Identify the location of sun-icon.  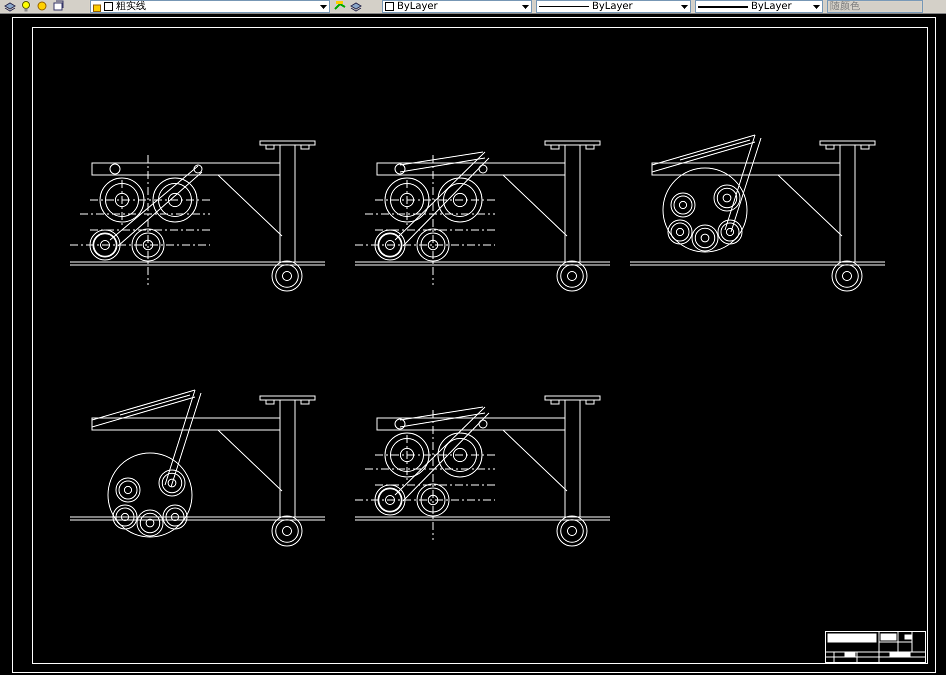
(42, 6).